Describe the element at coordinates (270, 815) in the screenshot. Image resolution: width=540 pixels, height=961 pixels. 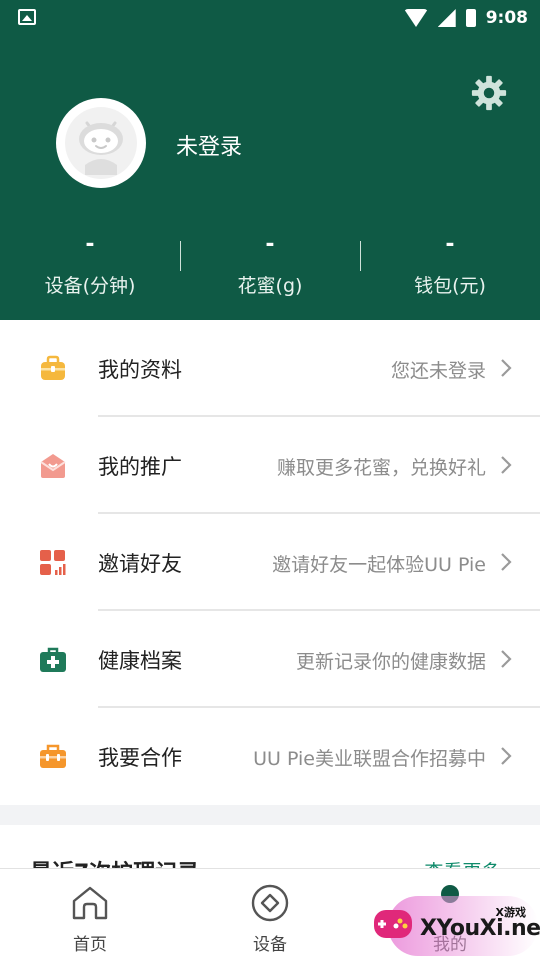
I see `section-gap` at that location.